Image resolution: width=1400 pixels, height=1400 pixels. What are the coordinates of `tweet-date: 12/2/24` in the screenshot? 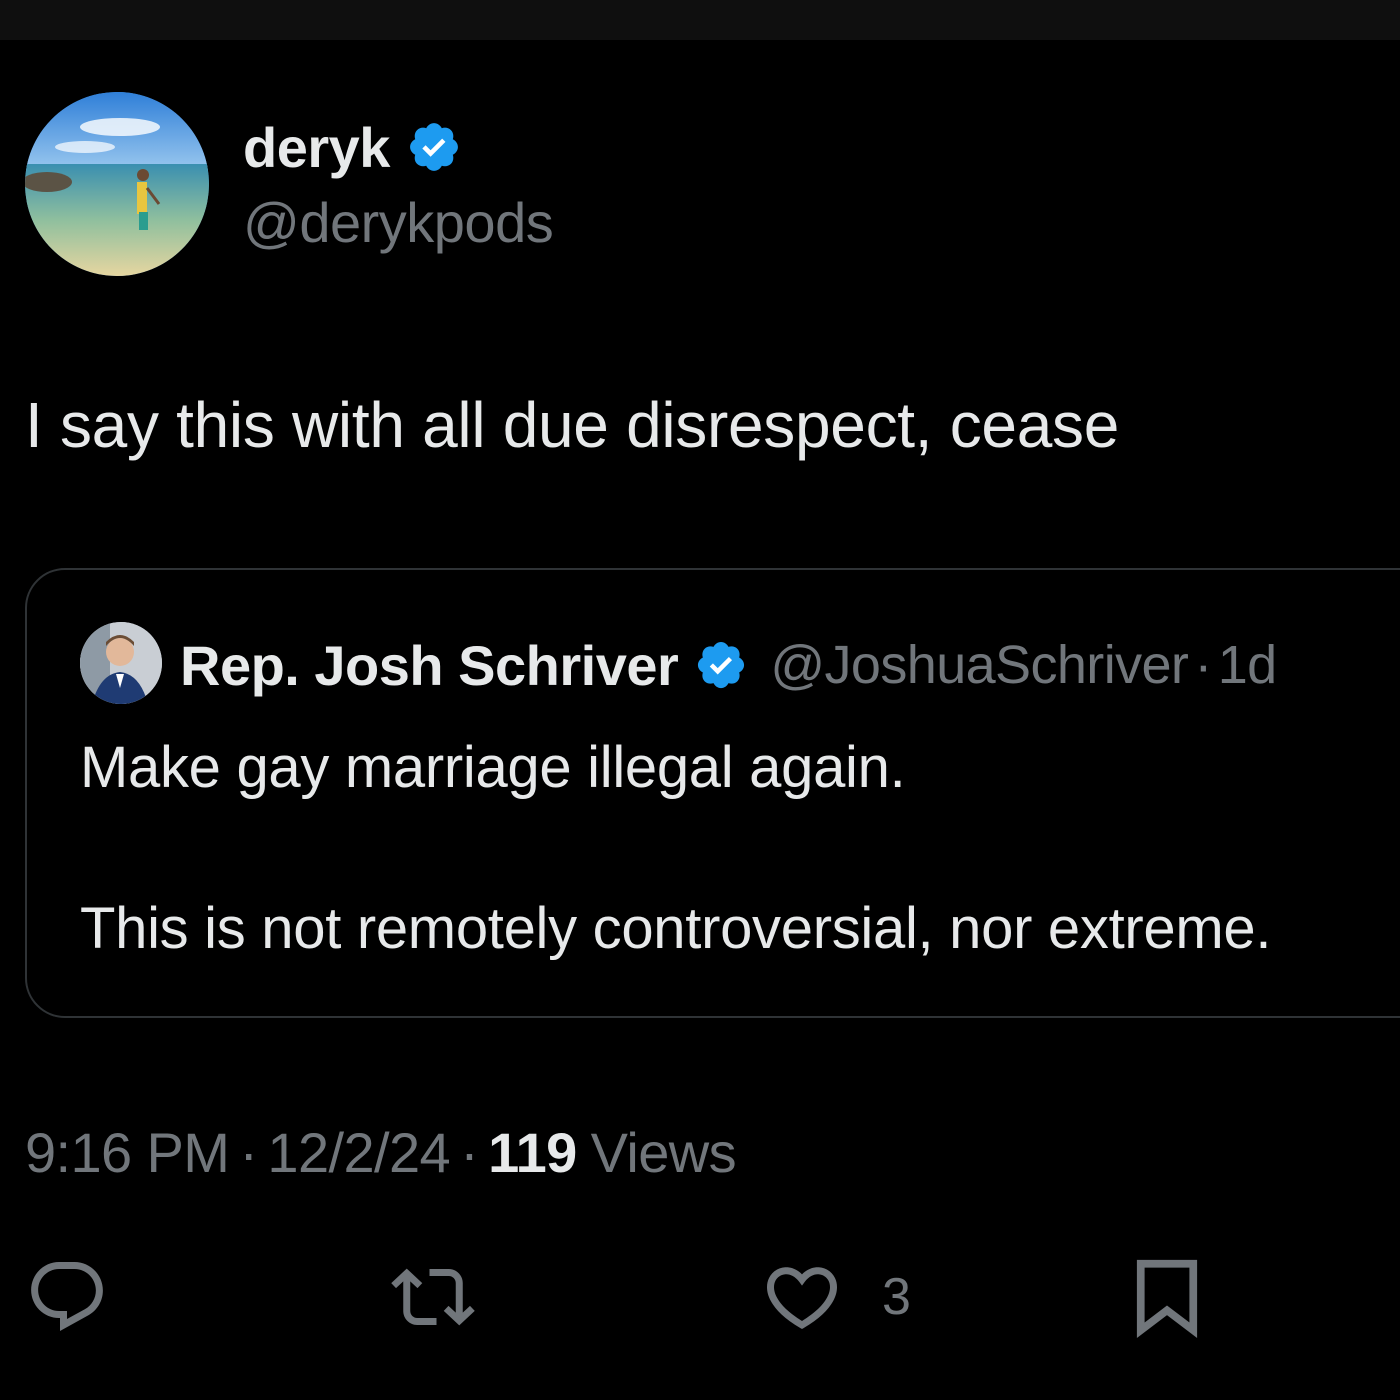 It's located at (358, 1152).